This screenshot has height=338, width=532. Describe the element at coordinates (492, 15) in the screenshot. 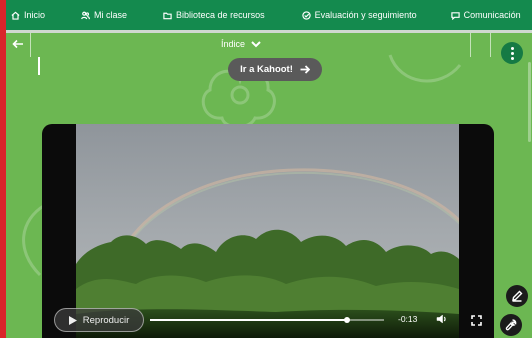

I see `nav-label-comunicacion: Comunicación` at that location.